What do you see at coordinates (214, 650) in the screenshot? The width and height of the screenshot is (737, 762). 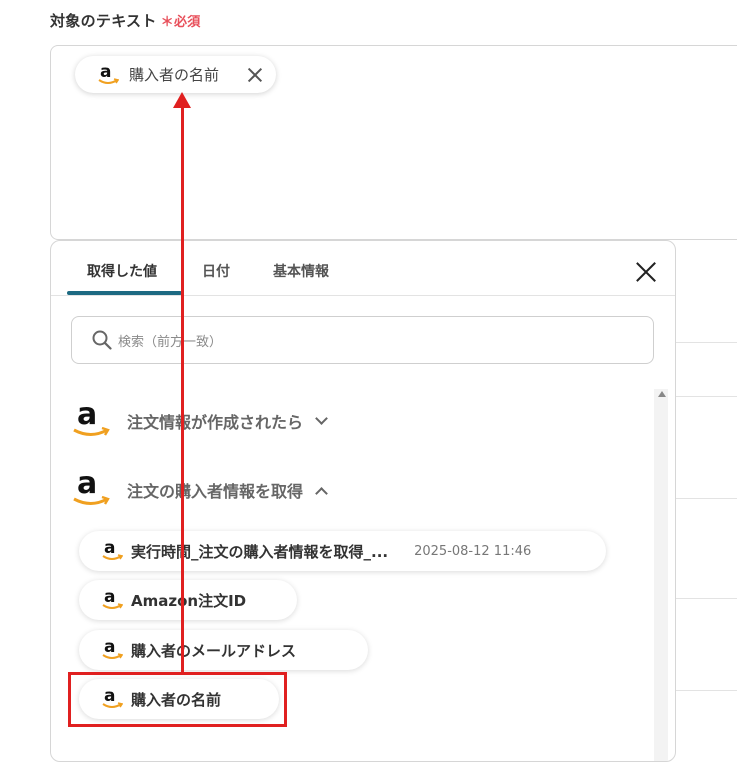 I see `item-label: 購入者のメールアドレス` at bounding box center [214, 650].